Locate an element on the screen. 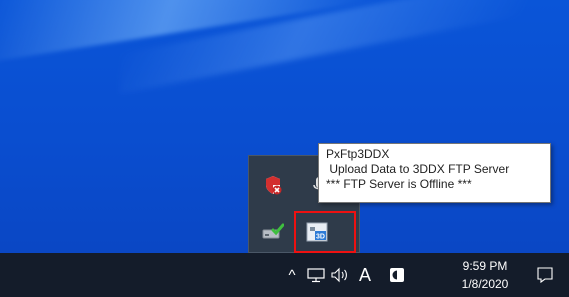 This screenshot has width=569, height=297. app-icon-highlight-box is located at coordinates (325, 232).